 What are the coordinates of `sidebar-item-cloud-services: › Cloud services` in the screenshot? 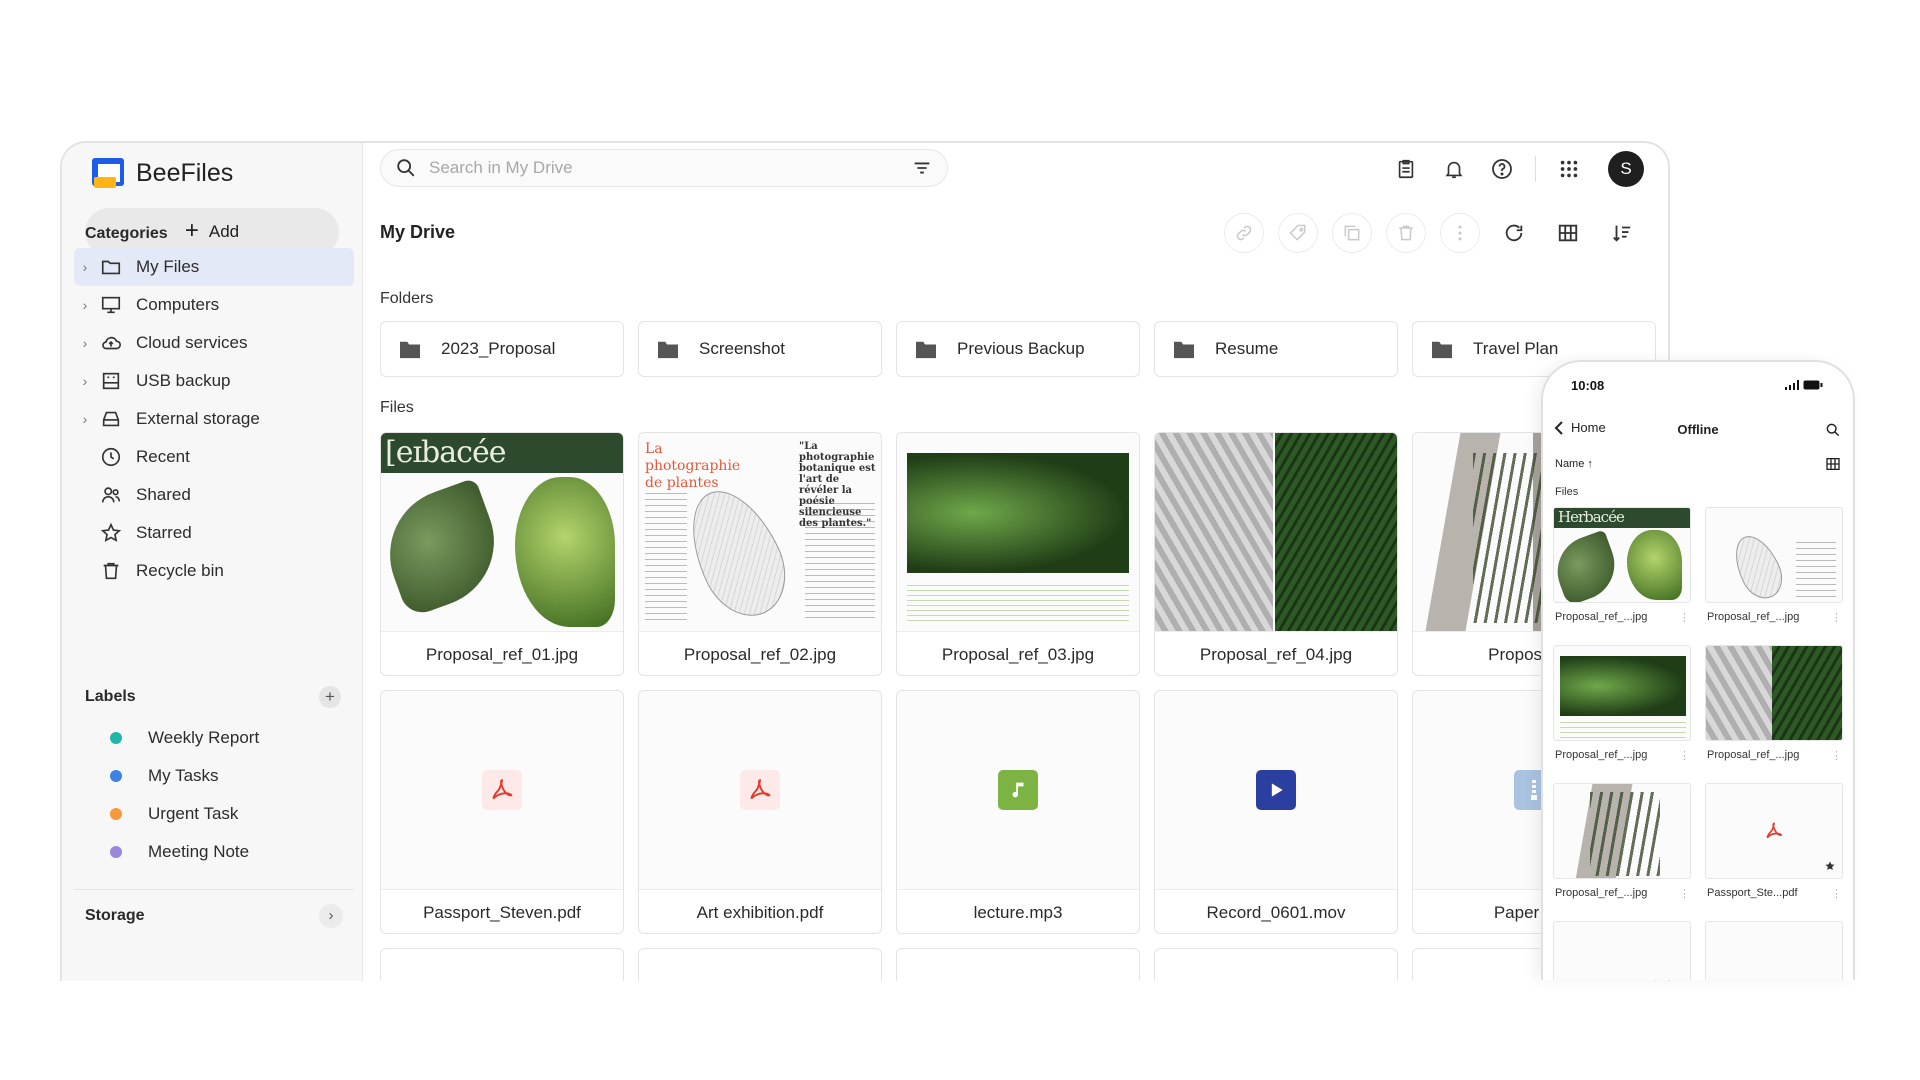 It's located at (214, 343).